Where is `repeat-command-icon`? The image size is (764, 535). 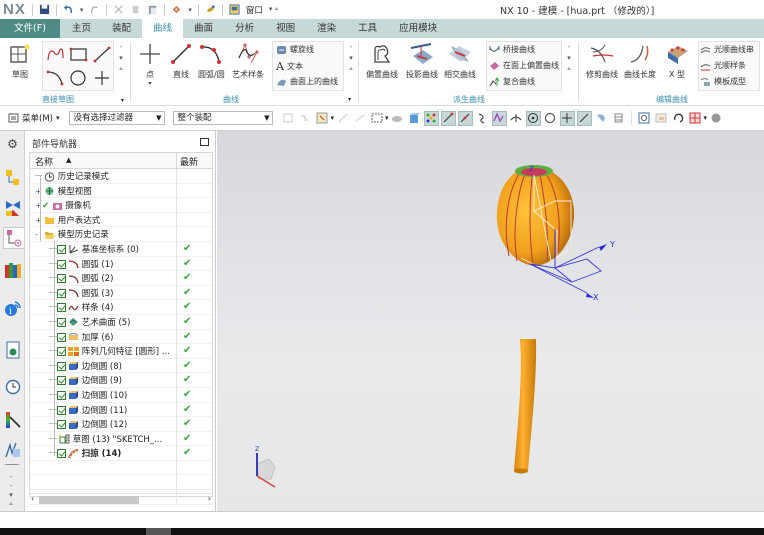 repeat-command-icon is located at coordinates (210, 9).